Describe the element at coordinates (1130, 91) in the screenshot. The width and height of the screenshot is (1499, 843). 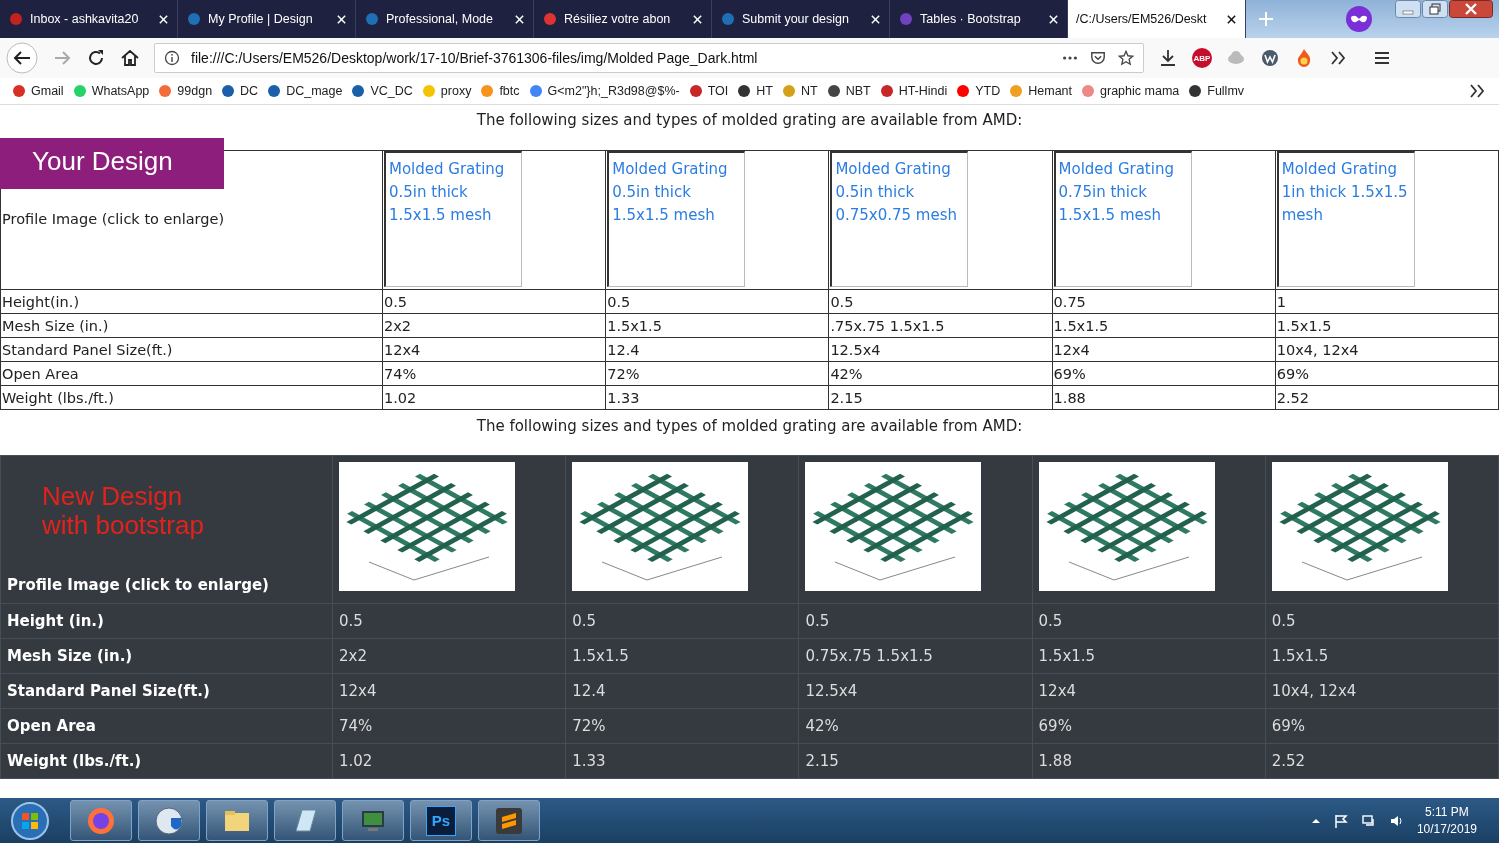
I see `bookmark: graphic mama` at that location.